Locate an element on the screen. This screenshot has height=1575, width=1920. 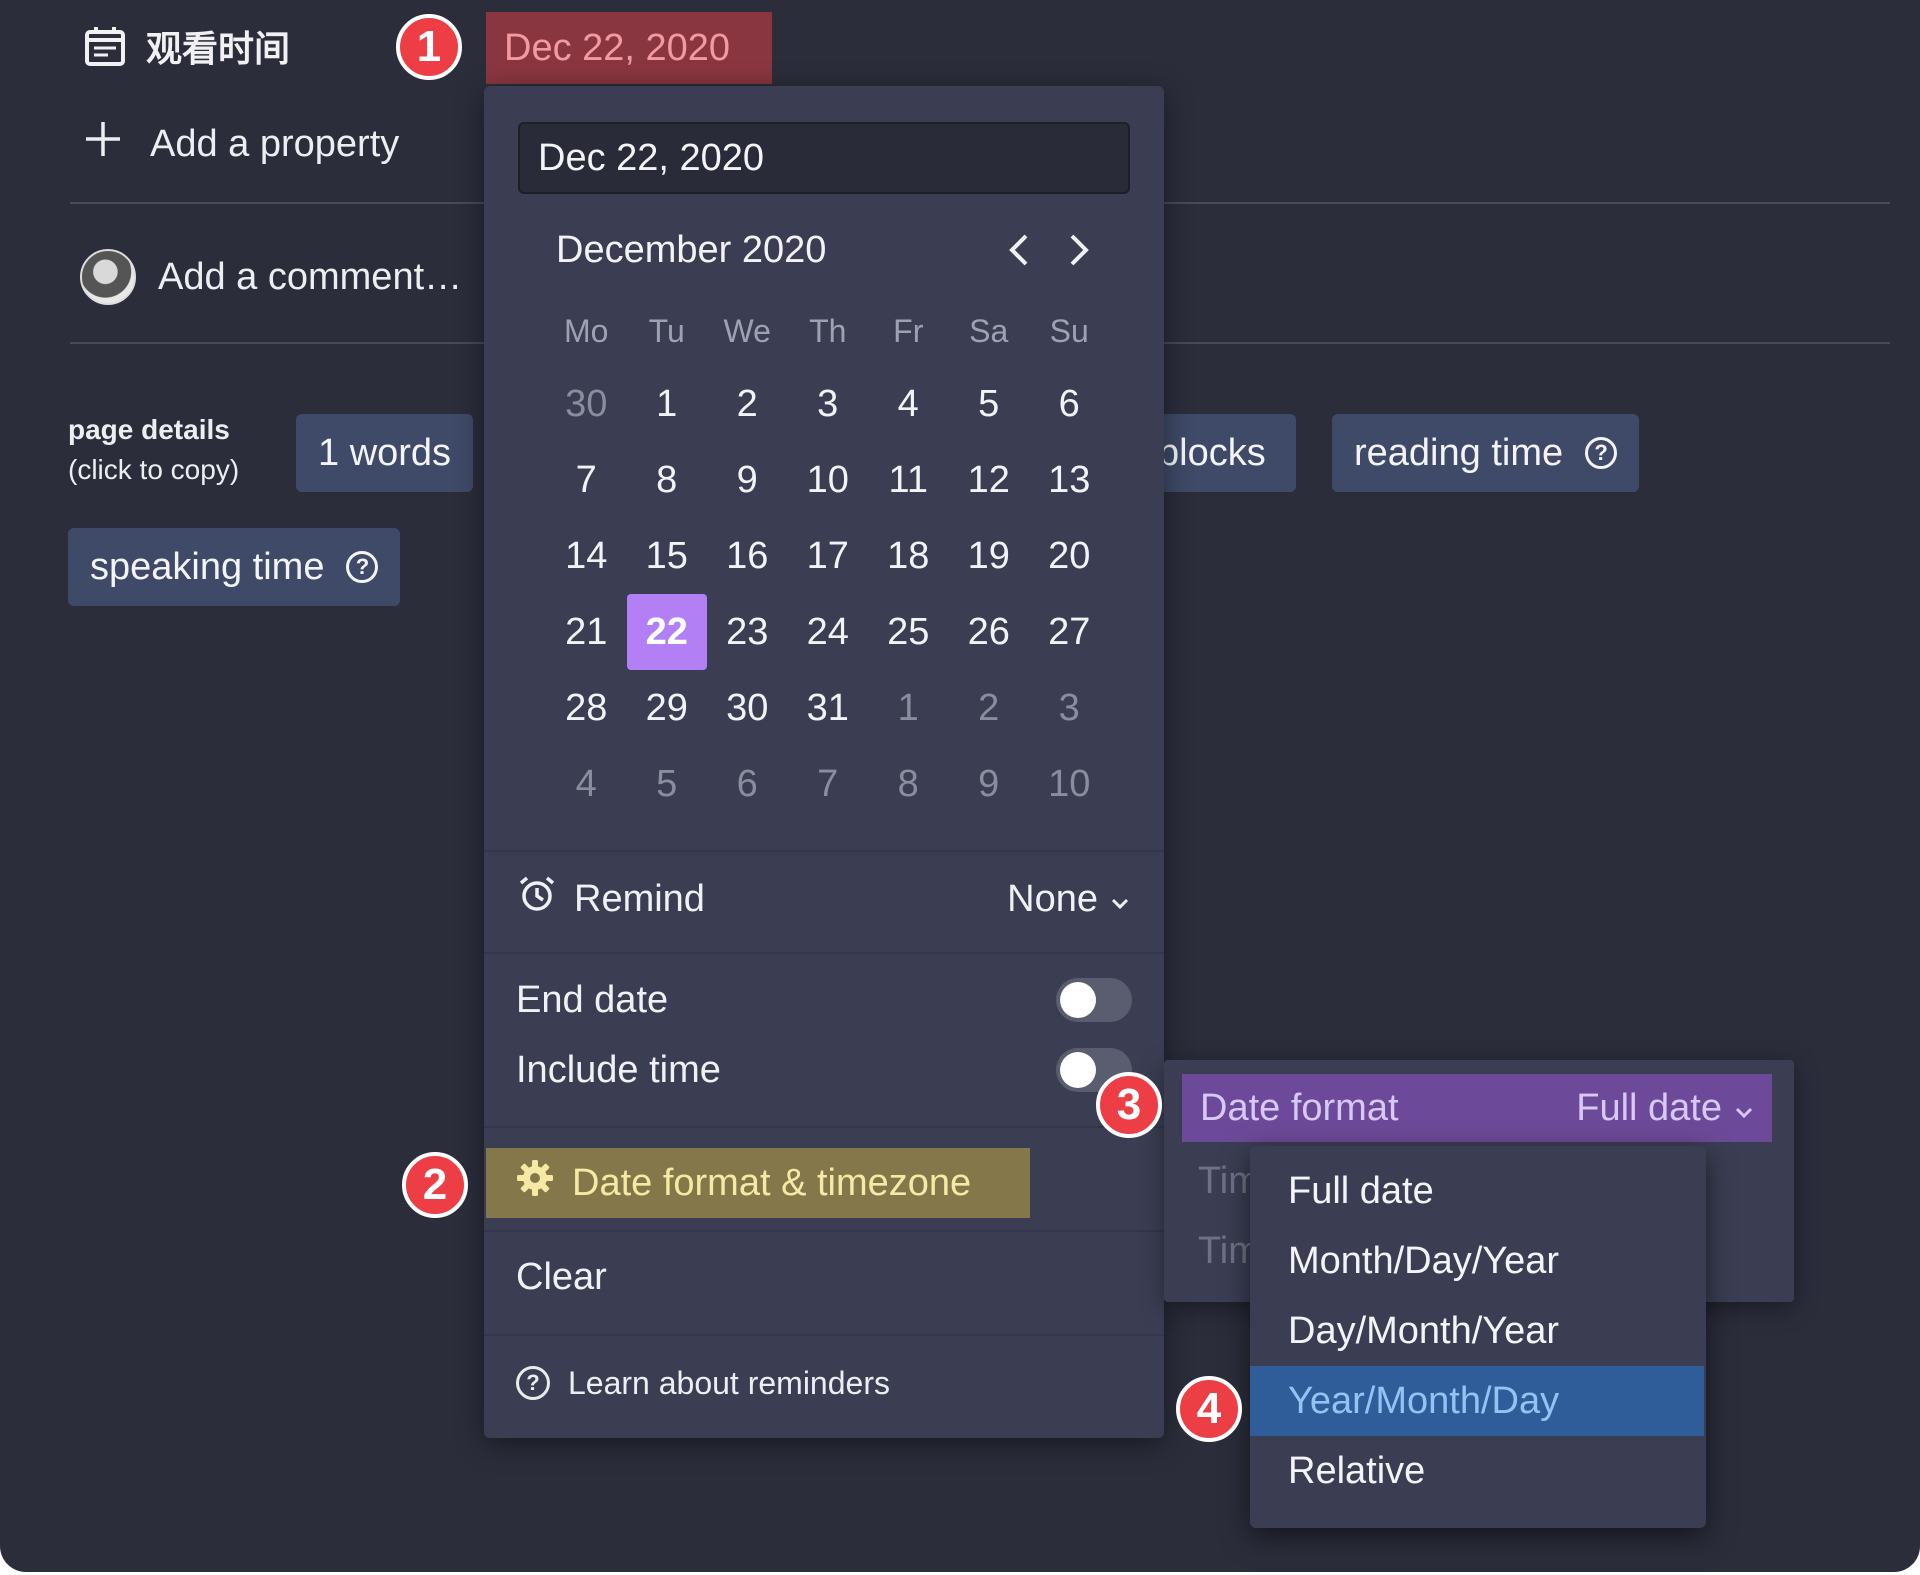
day-cell: 26 is located at coordinates (989, 632).